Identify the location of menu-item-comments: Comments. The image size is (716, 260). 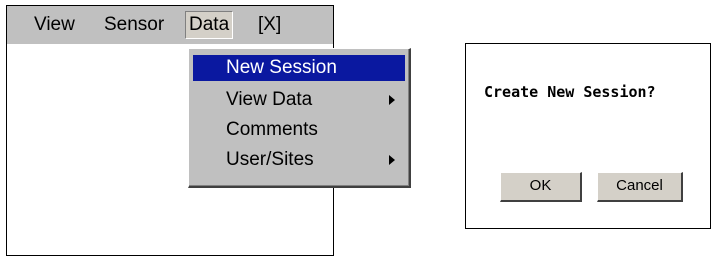
(299, 130).